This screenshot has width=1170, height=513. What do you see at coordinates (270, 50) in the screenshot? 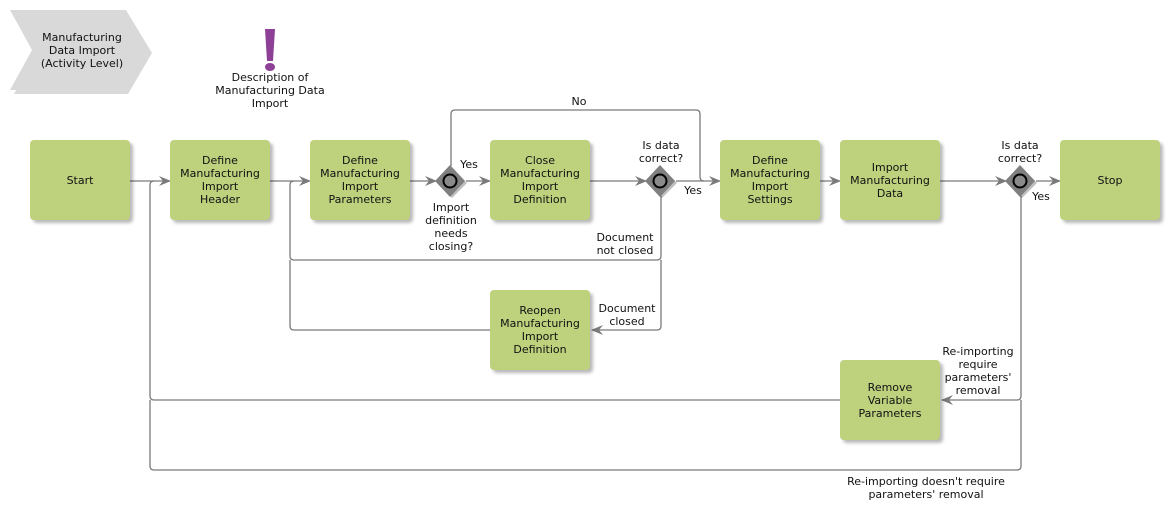
I see `exclamation-icon` at bounding box center [270, 50].